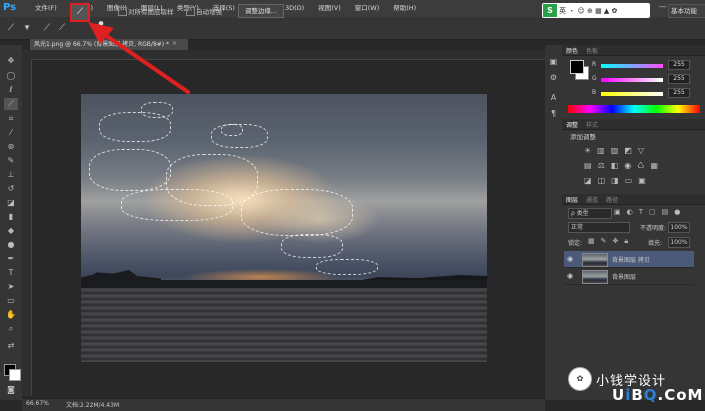  I want to click on r-value: 255, so click(679, 65).